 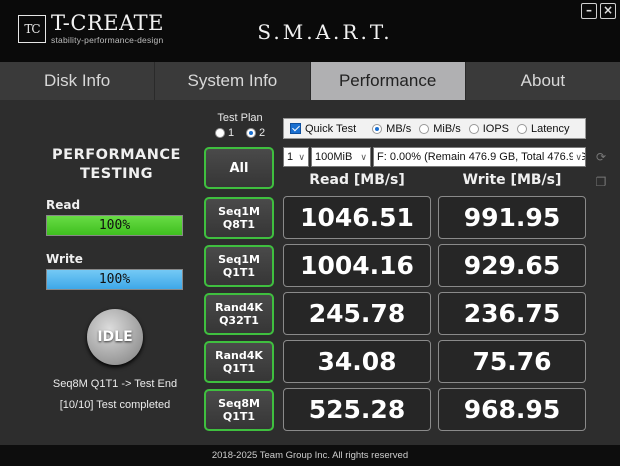 I want to click on read-result: 1004.16, so click(x=357, y=265).